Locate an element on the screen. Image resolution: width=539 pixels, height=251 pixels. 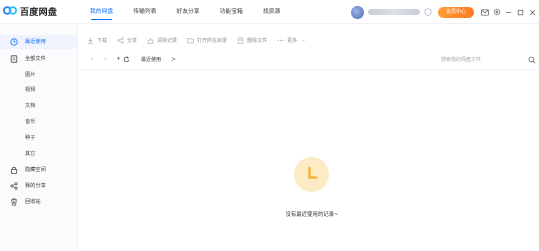
more-dots-icon is located at coordinates (280, 40).